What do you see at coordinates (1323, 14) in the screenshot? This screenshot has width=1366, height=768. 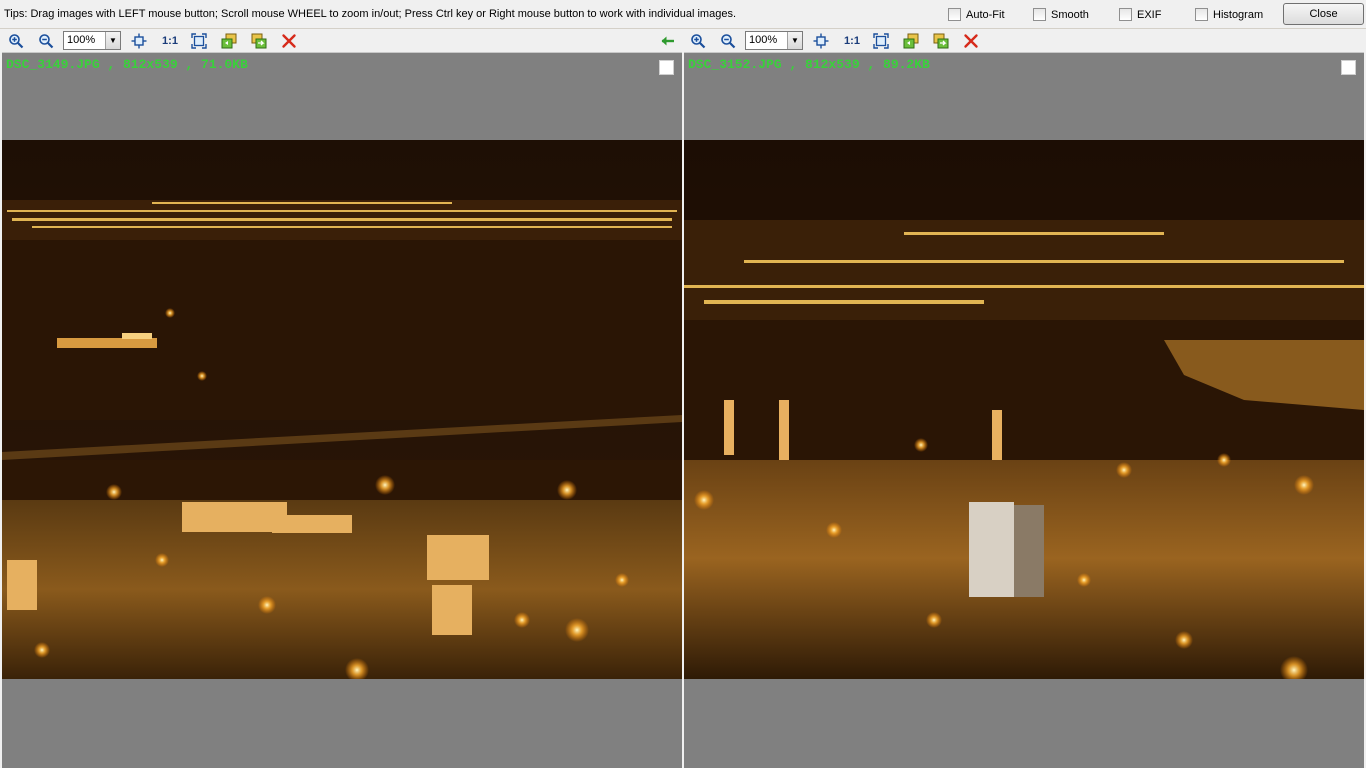 I see `close-button: Close` at bounding box center [1323, 14].